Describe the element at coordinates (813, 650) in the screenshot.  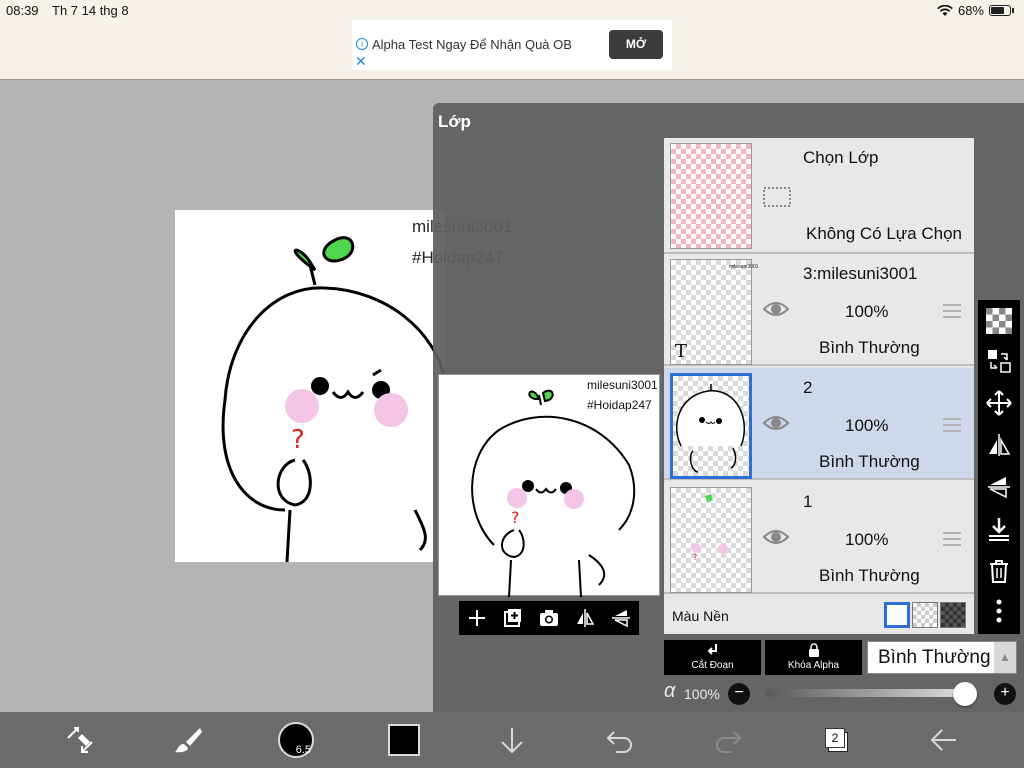
I see `lock-icon` at that location.